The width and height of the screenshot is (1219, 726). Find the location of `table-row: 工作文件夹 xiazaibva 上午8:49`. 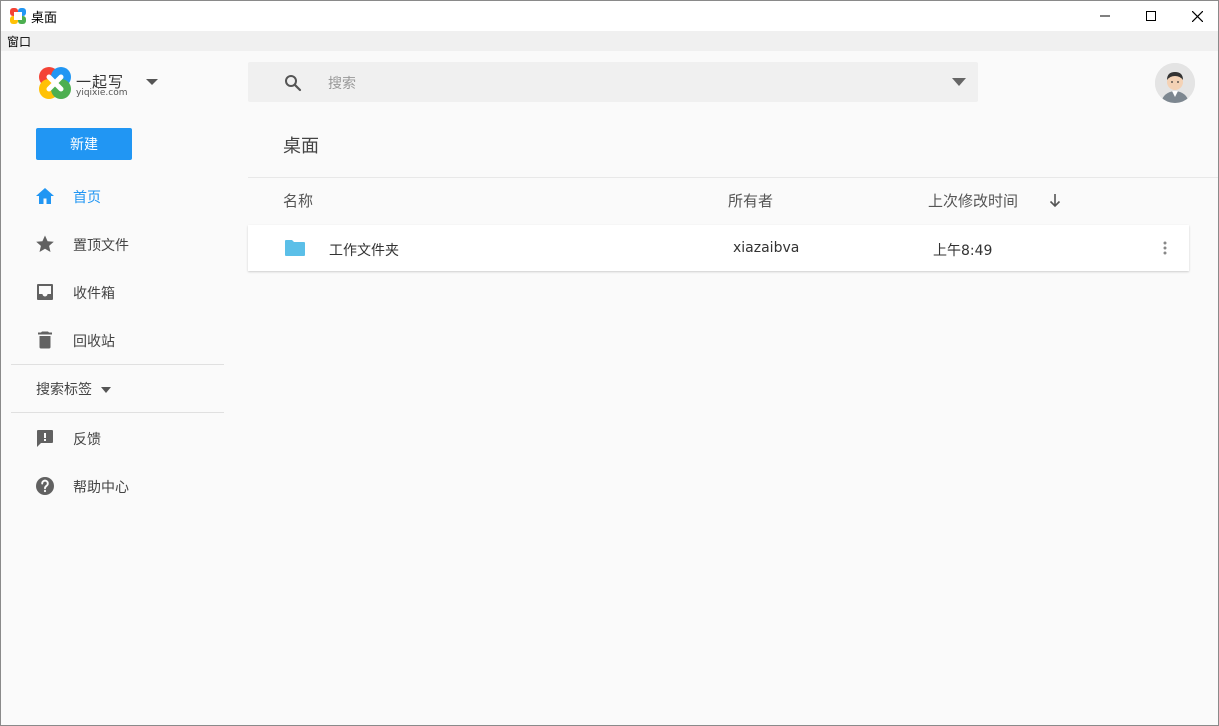

table-row: 工作文件夹 xiazaibva 上午8:49 is located at coordinates (718, 248).